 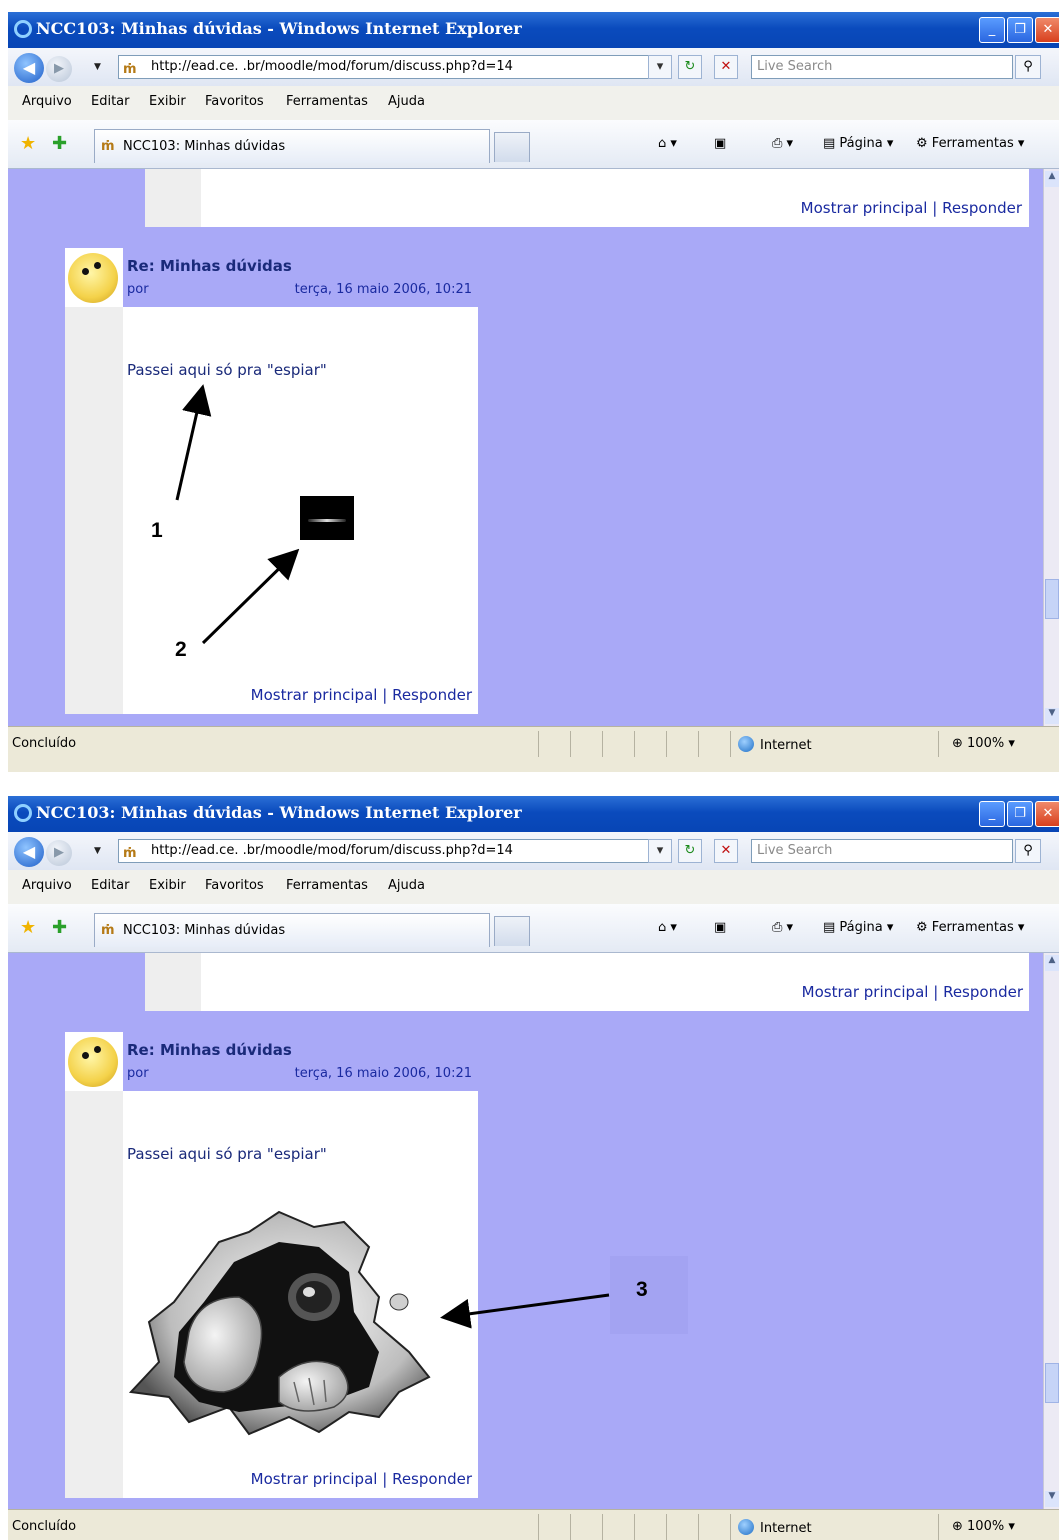 What do you see at coordinates (227, 1154) in the screenshot?
I see `post-message: Passei aqui só pra "espiar"` at bounding box center [227, 1154].